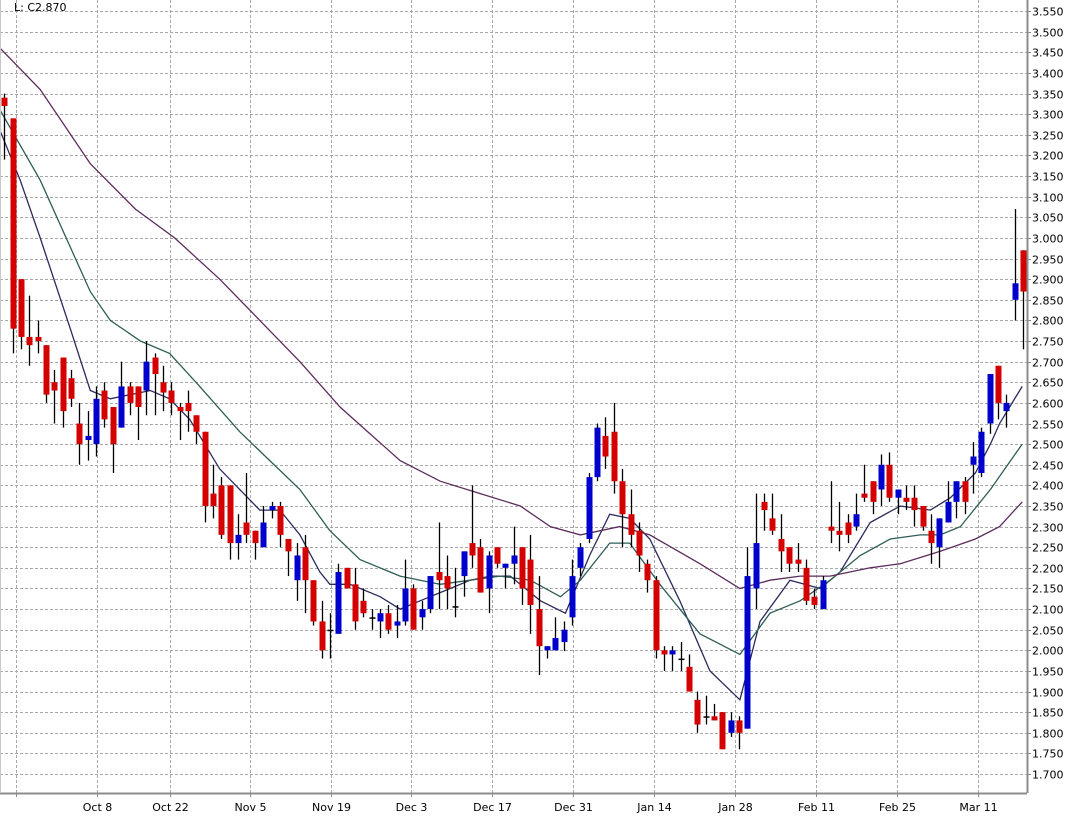 Image resolution: width=1073 pixels, height=818 pixels. Describe the element at coordinates (1048, 53) in the screenshot. I see `y-tick-label: 3.450` at that location.